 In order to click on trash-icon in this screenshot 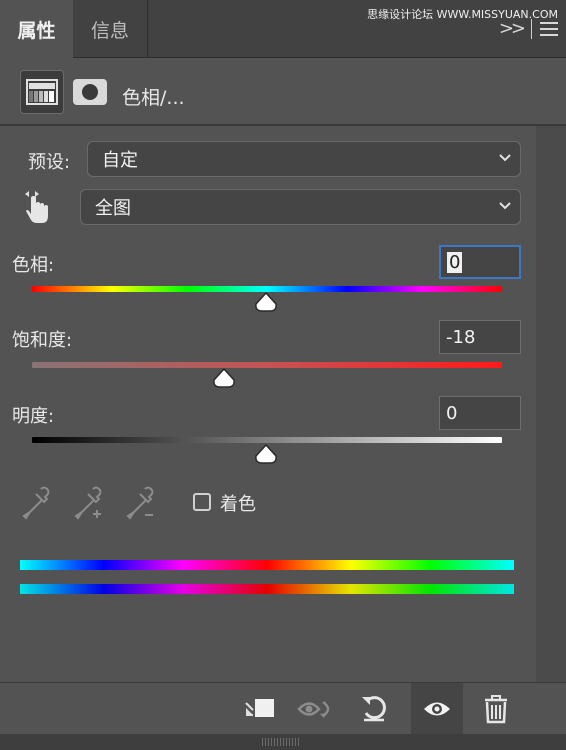, I will do `click(496, 709)`.